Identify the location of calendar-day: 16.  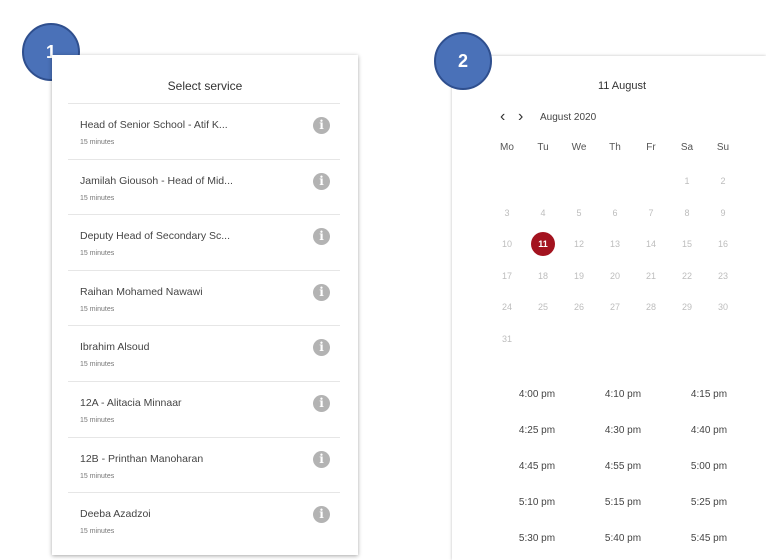
(722, 244).